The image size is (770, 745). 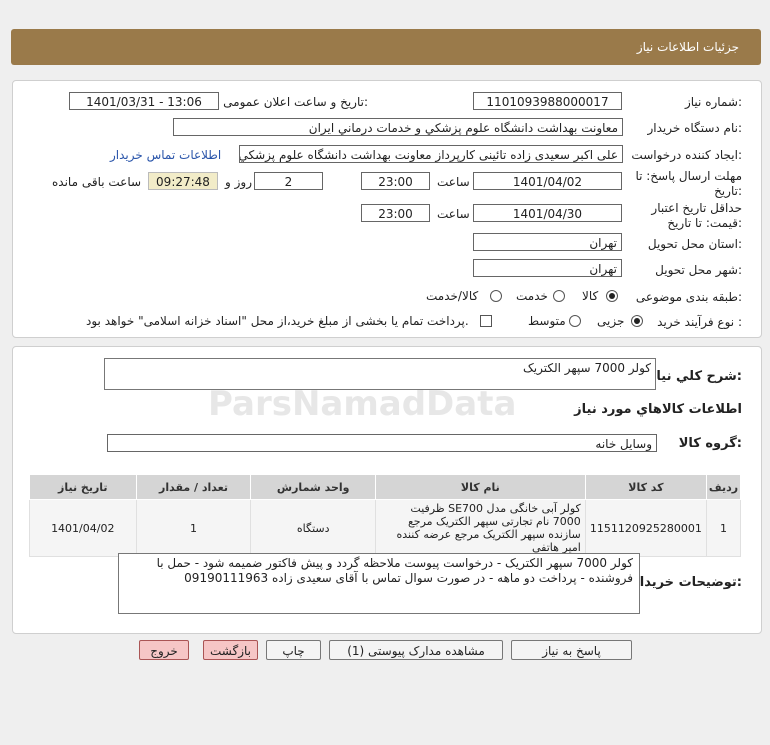 I want to click on items-section-title: اطلاعات کالاهاي مورد نياز, so click(x=658, y=409).